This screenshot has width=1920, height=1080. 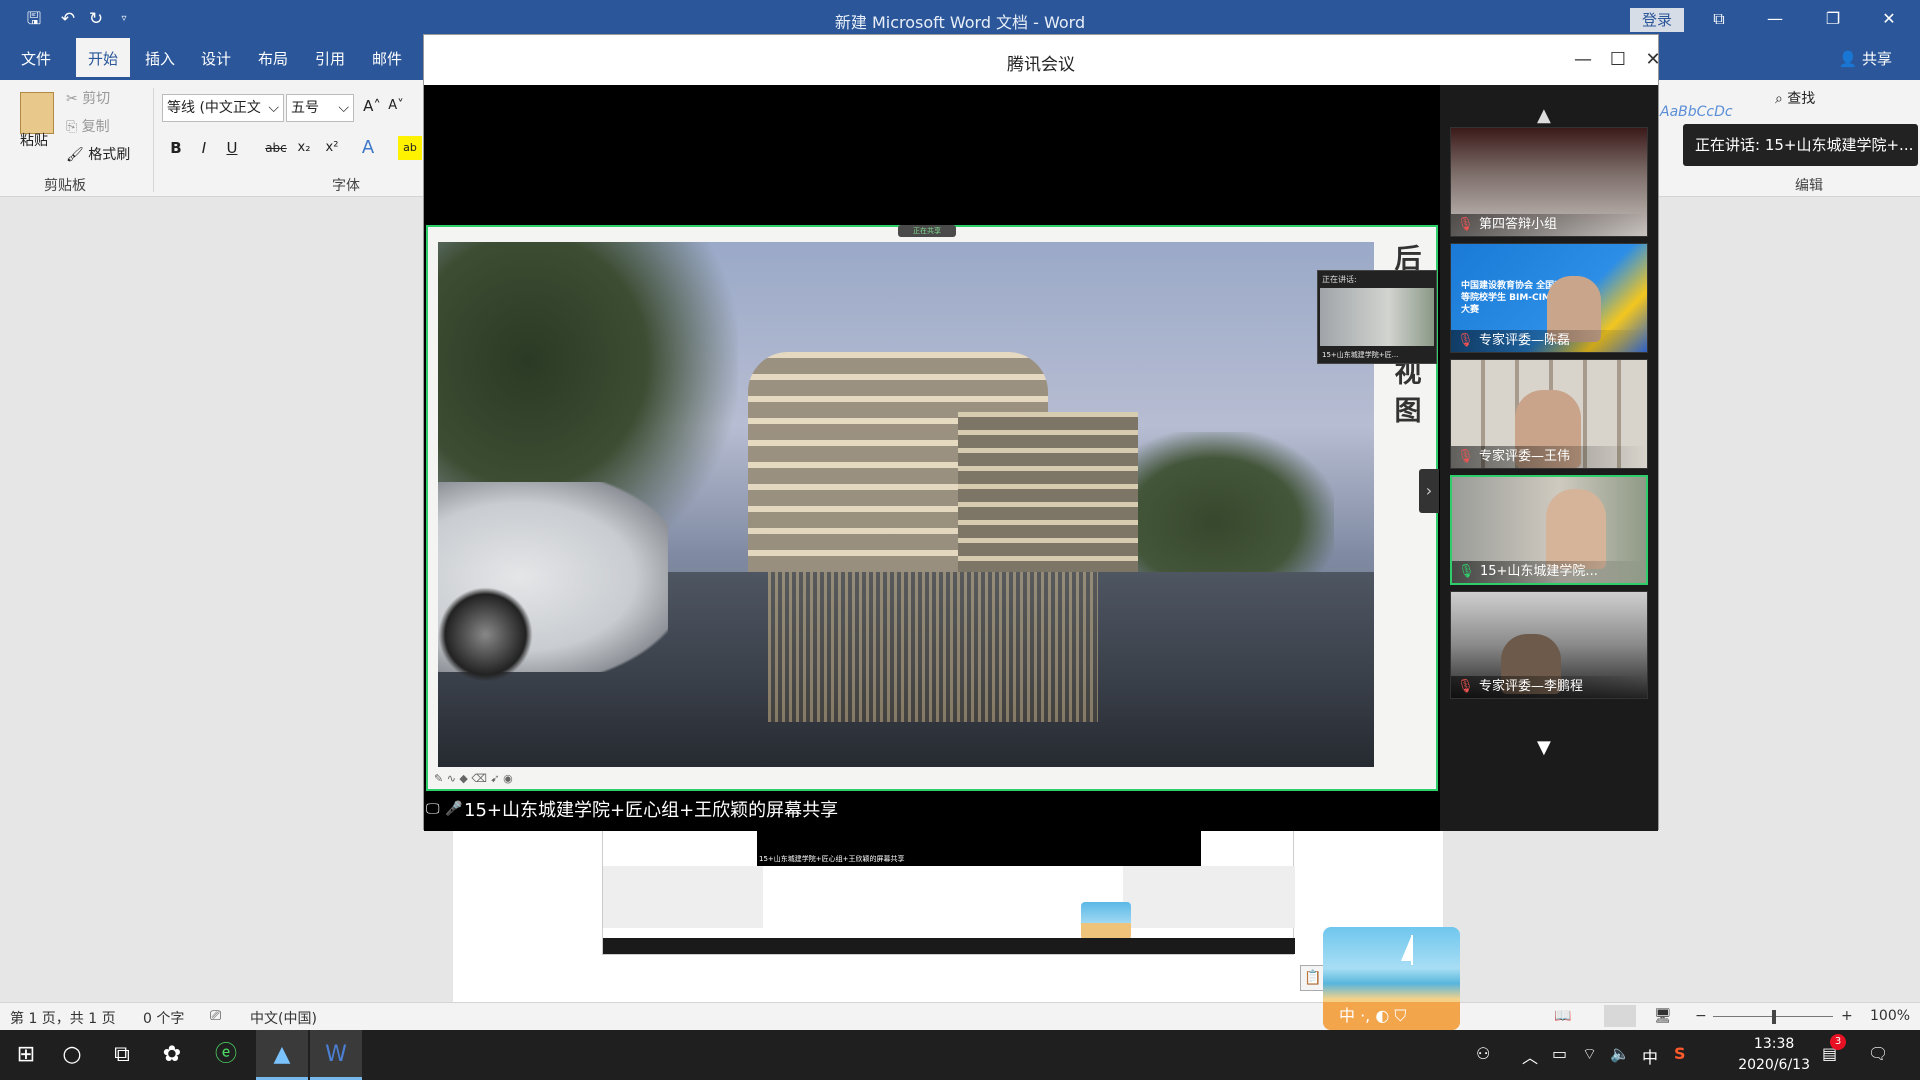 What do you see at coordinates (1848, 59) in the screenshot?
I see `person-icon: 👤` at bounding box center [1848, 59].